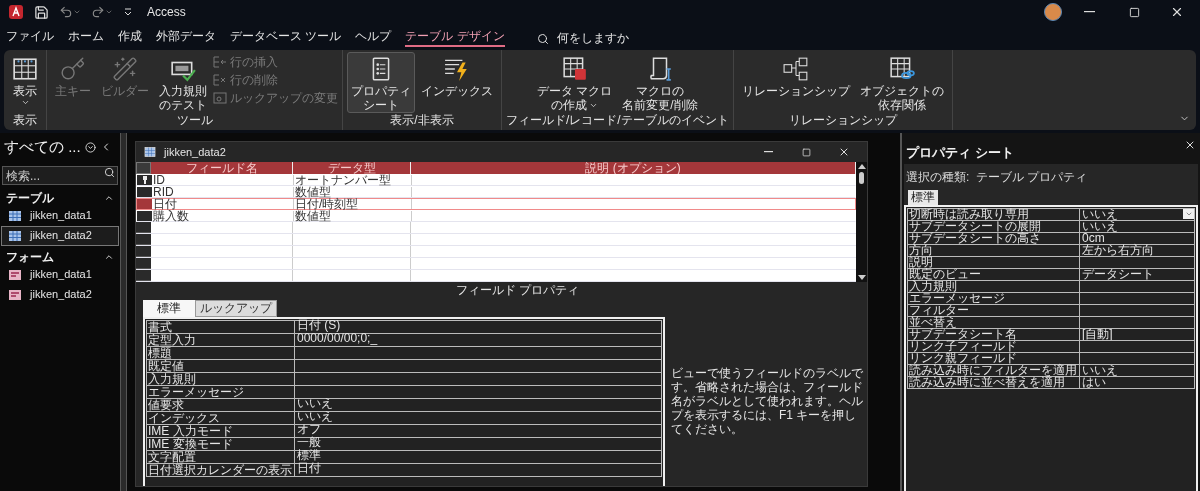 The width and height of the screenshot is (1200, 491). What do you see at coordinates (767, 402) in the screenshot?
I see `help-text: ビューで使うフィールドのラベルです。省略された場合は、フィールド名がラベルとして使われます。ヘルプを表示するには、F1 キーを押してください。` at bounding box center [767, 402].